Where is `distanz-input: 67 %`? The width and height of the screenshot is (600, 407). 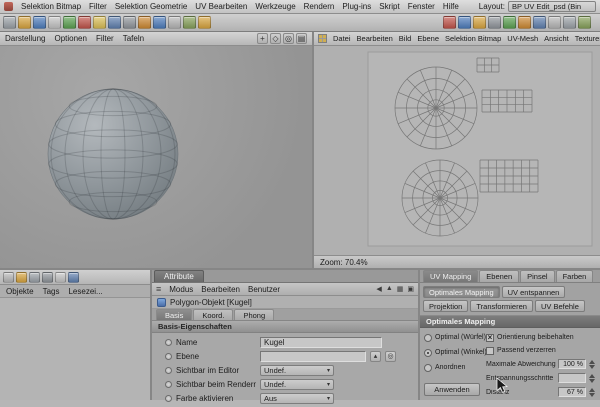 distanz-input: 67 % is located at coordinates (572, 392).